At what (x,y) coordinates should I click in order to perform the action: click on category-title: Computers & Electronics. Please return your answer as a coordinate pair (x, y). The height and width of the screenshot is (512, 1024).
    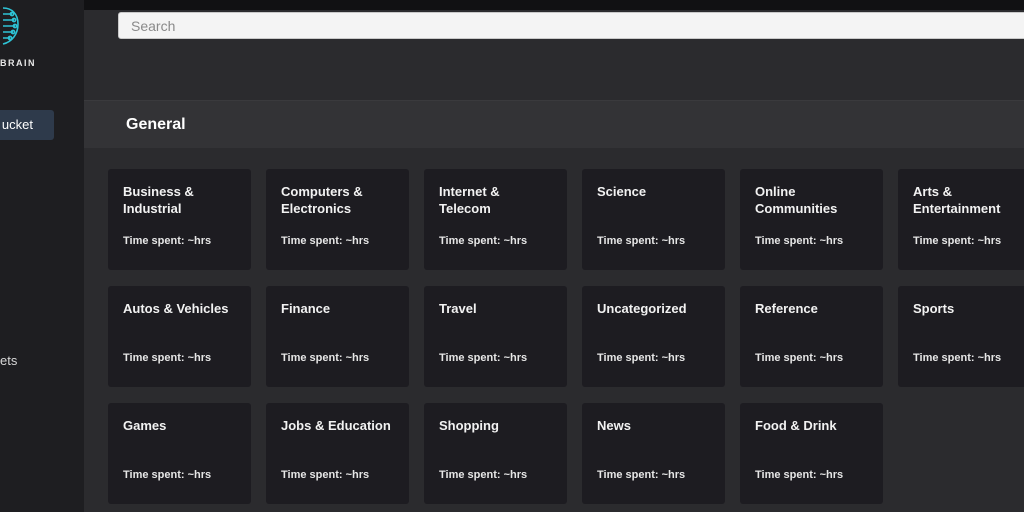
    Looking at the image, I should click on (322, 200).